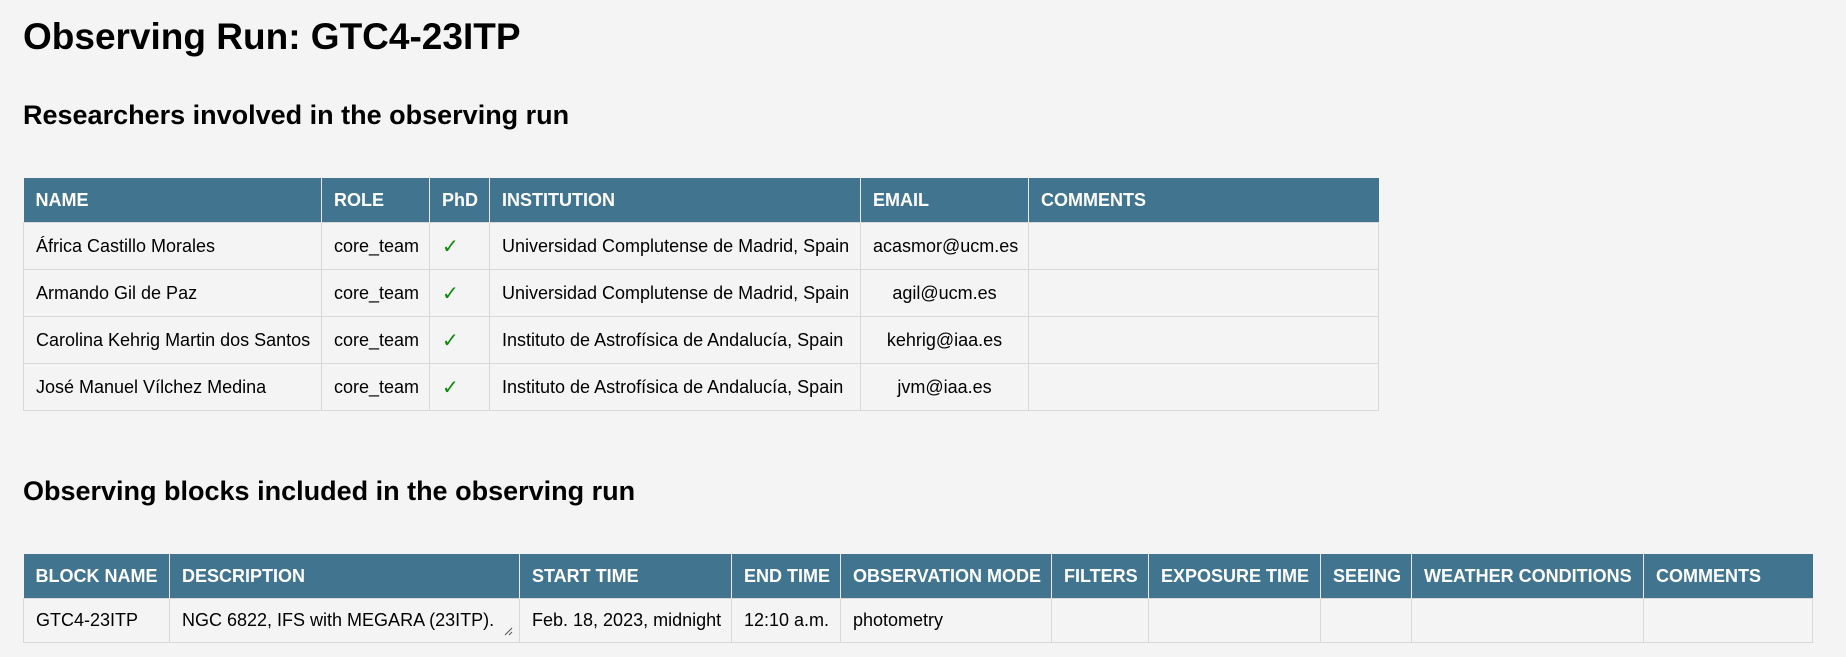  I want to click on block-name: GTC4-23ITP, so click(96, 620).